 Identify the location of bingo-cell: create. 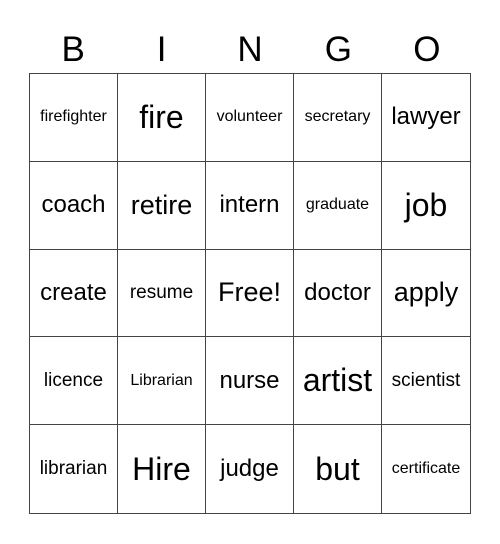
(74, 293).